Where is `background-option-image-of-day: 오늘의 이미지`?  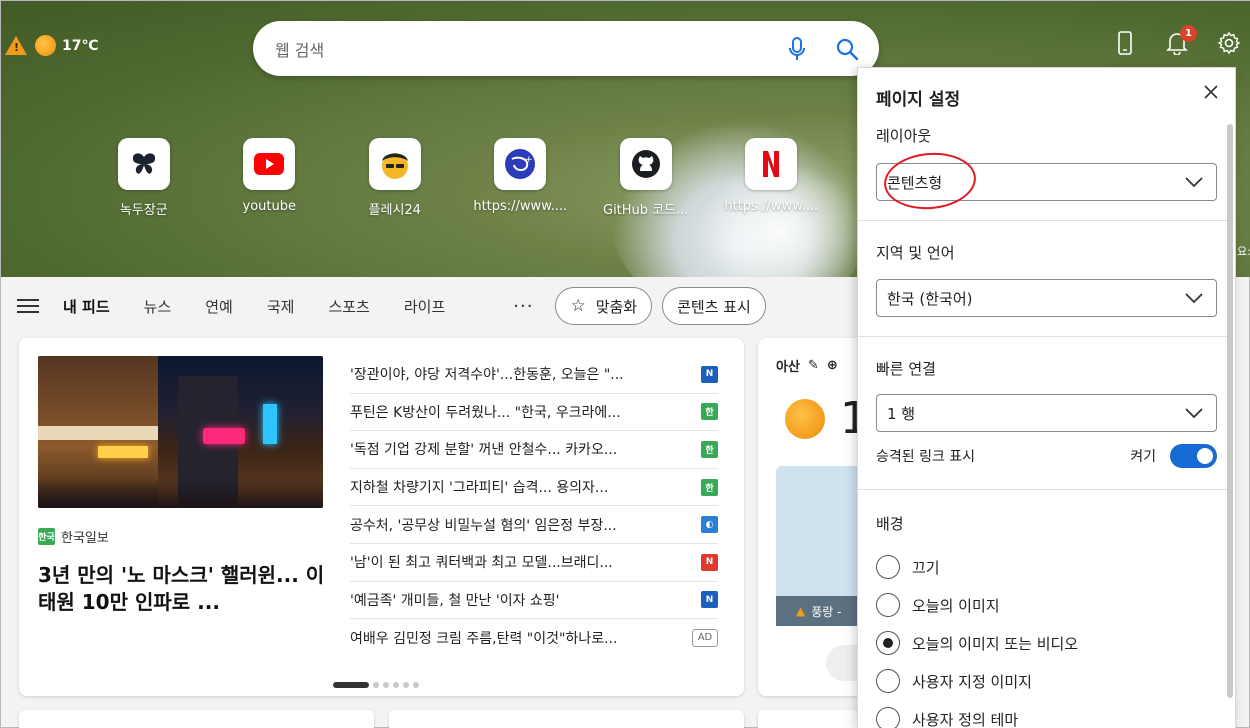
background-option-image-of-day: 오늘의 이미지 is located at coordinates (938, 605).